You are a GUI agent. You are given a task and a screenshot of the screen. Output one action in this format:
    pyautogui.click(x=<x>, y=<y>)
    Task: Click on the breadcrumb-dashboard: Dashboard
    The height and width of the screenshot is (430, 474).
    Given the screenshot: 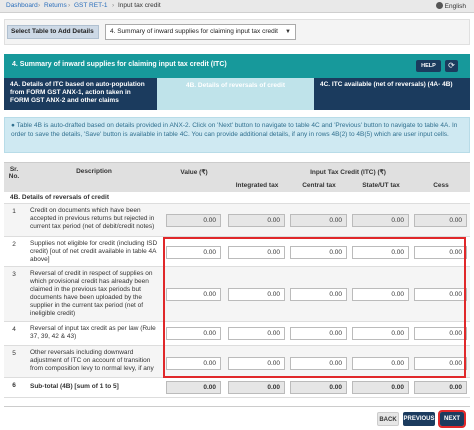 What is the action you would take?
    pyautogui.click(x=22, y=5)
    